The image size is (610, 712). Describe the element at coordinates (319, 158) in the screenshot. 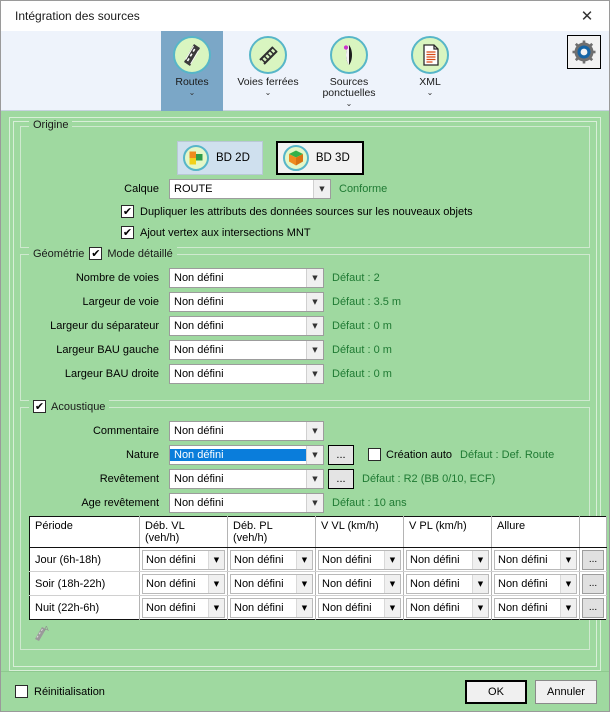

I see `bd-3d-button: BD 3D` at that location.